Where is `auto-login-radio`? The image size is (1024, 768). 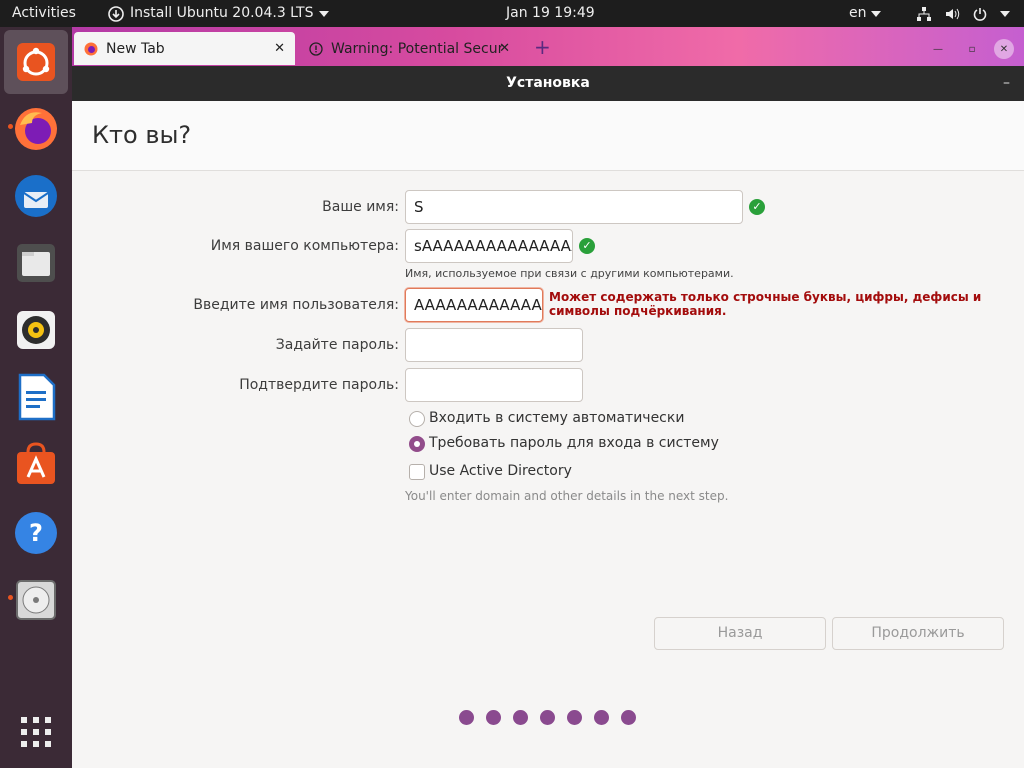 auto-login-radio is located at coordinates (417, 419).